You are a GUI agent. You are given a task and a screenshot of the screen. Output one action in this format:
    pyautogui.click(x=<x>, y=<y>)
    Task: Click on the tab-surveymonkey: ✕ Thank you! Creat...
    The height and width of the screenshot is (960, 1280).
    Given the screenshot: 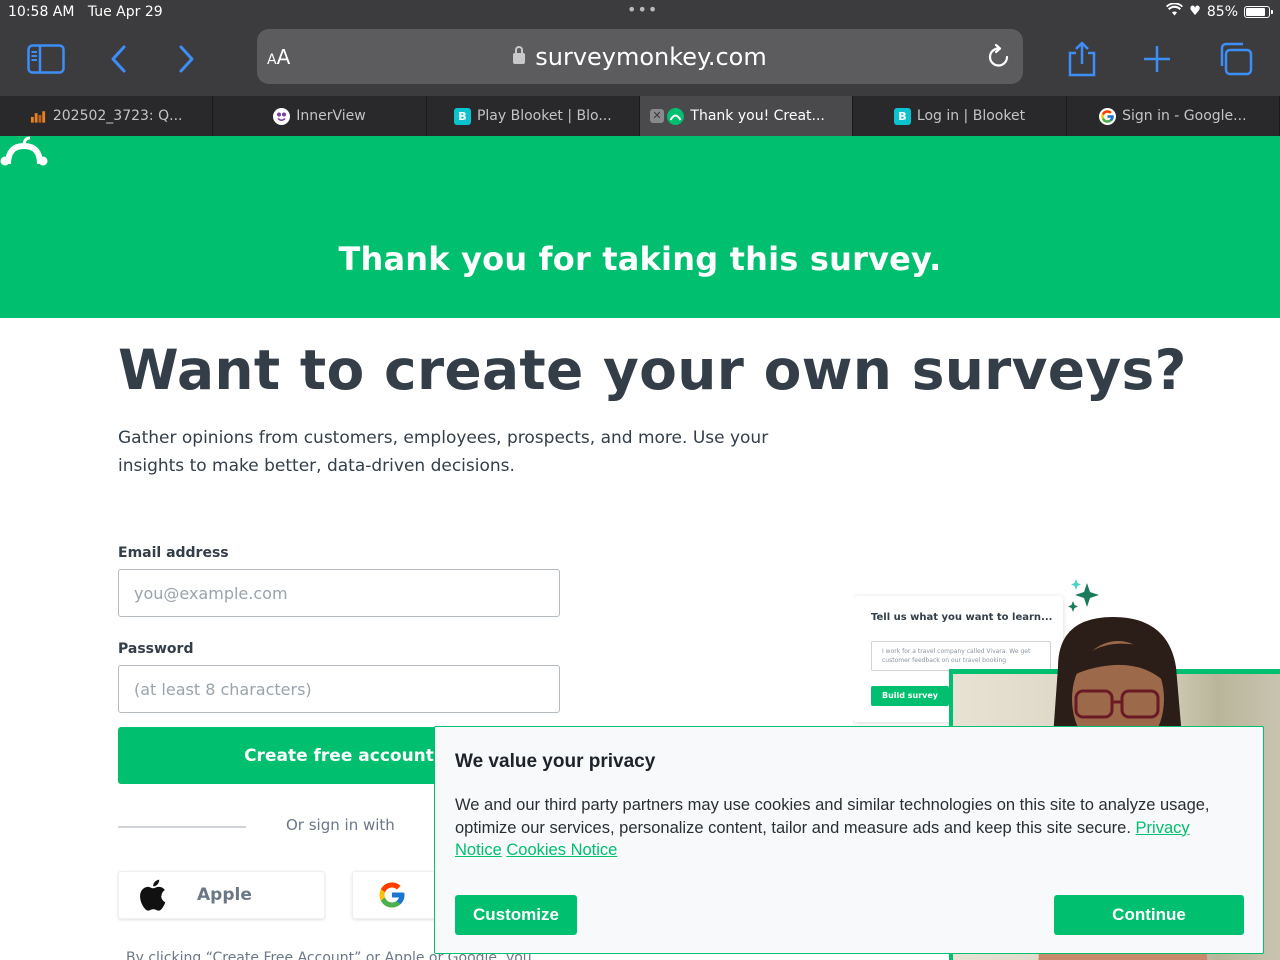 What is the action you would take?
    pyautogui.click(x=746, y=116)
    